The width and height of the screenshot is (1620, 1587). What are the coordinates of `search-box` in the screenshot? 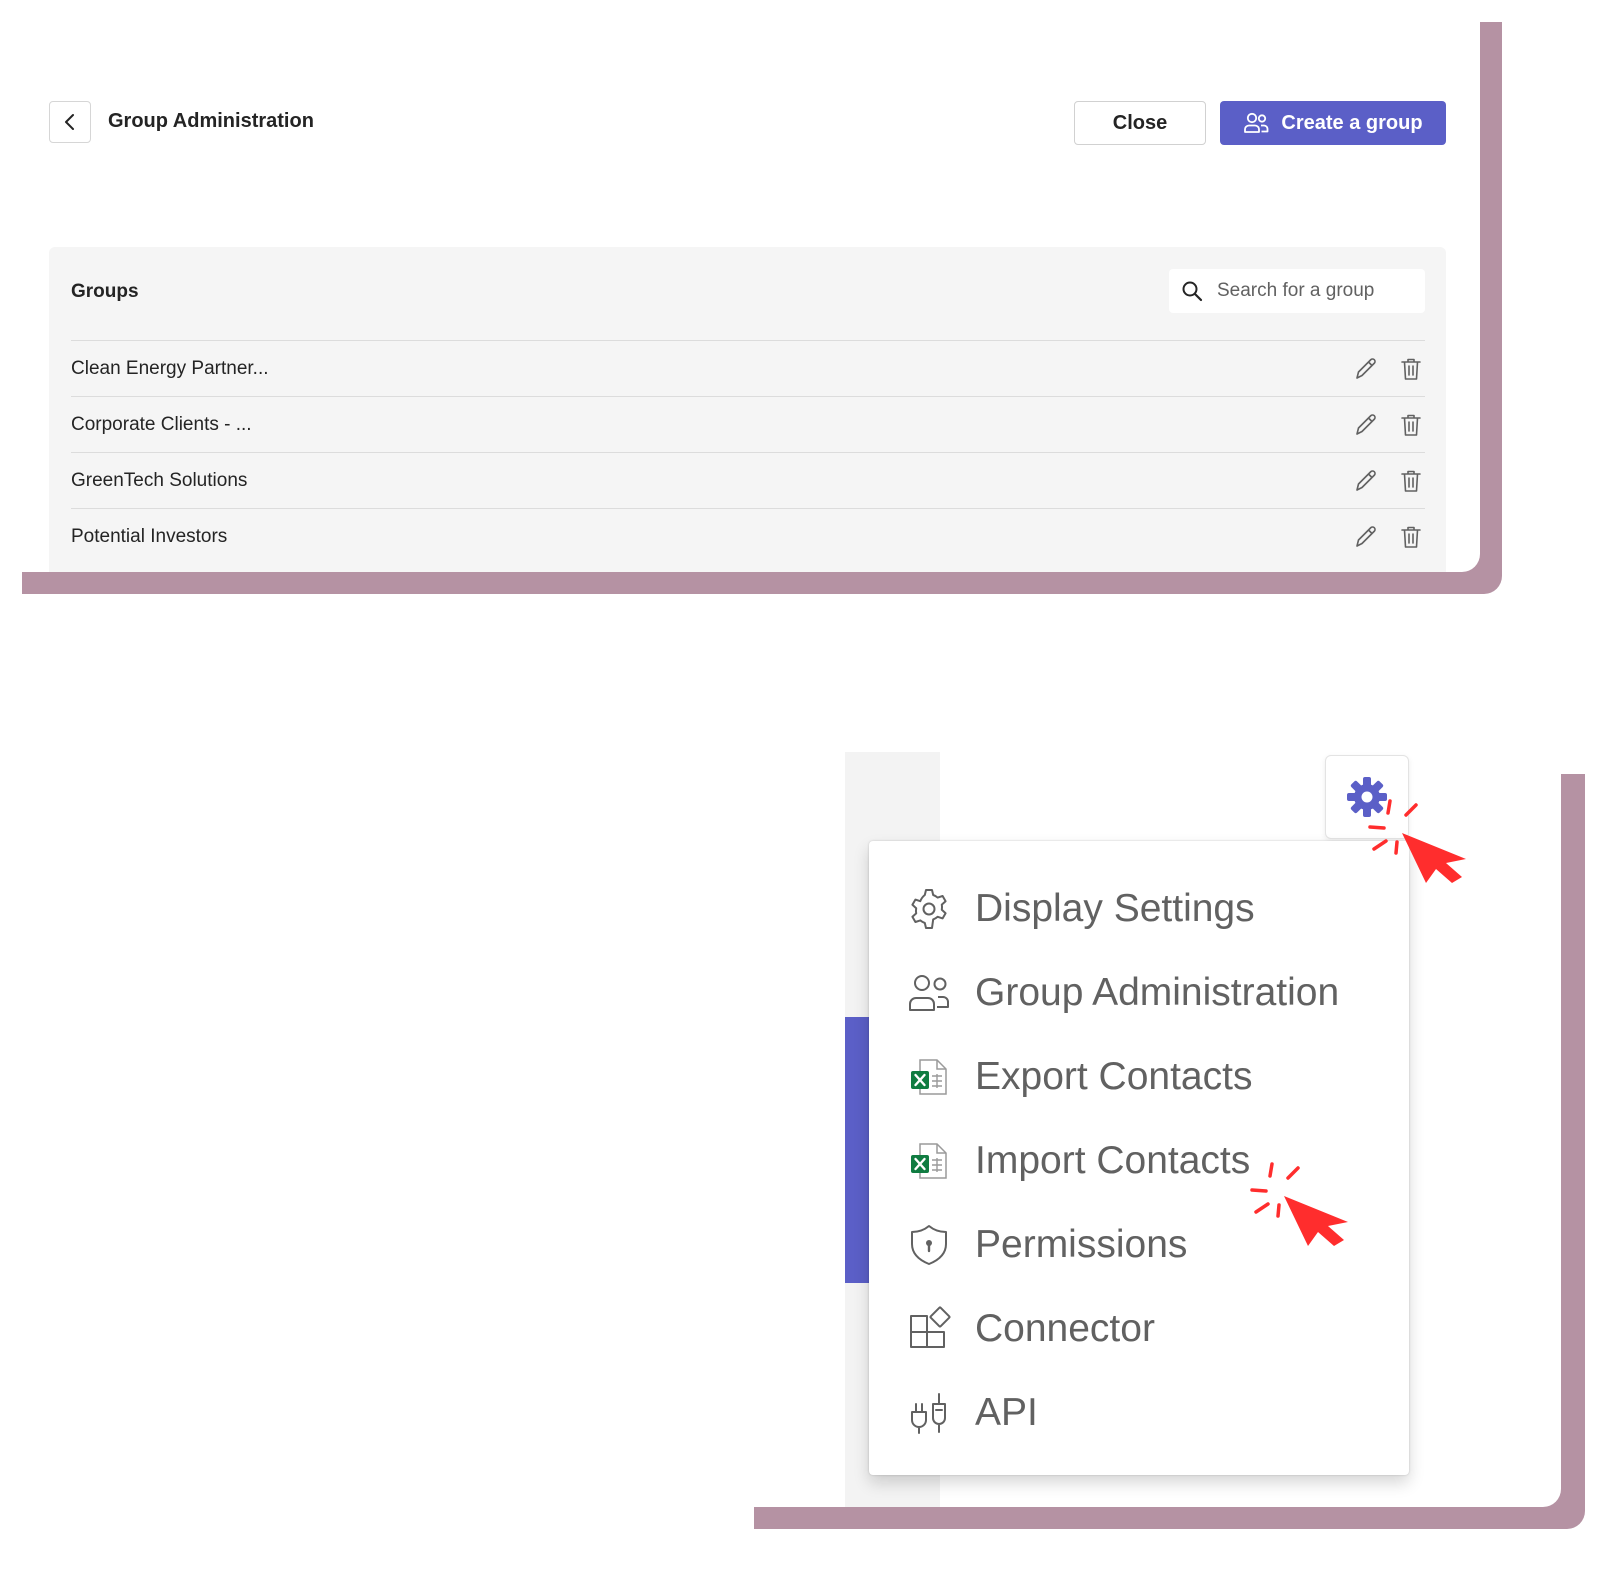 It's located at (1297, 291).